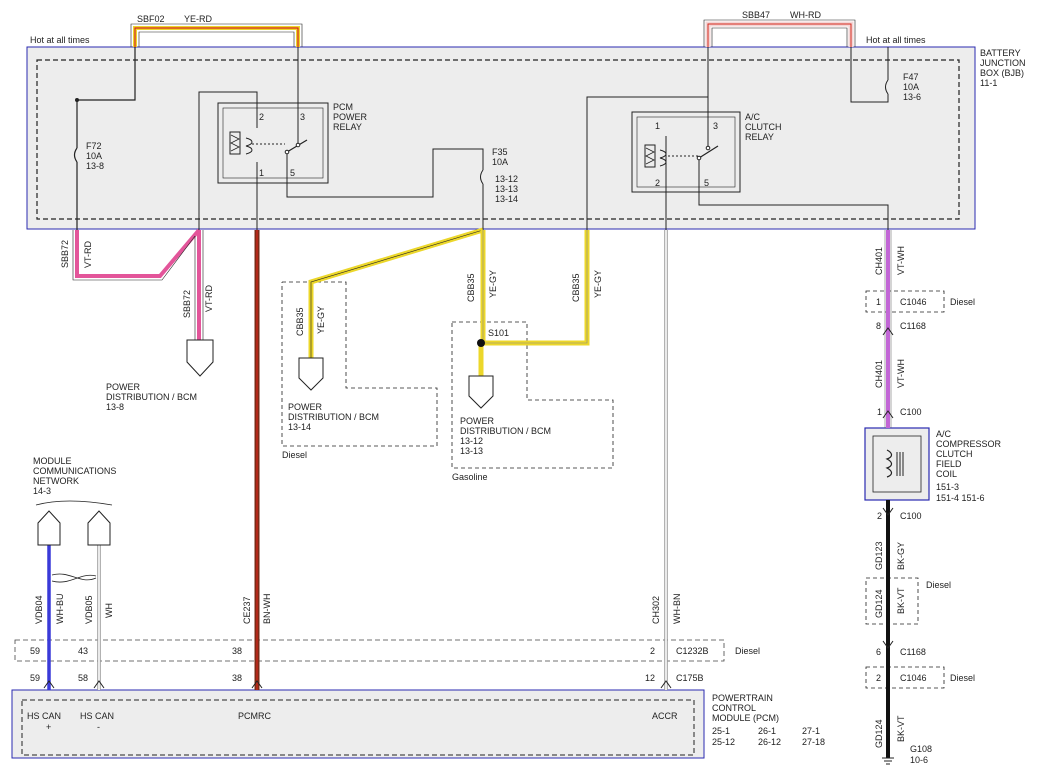  I want to click on vdb05-label: VDB05, so click(89, 609).